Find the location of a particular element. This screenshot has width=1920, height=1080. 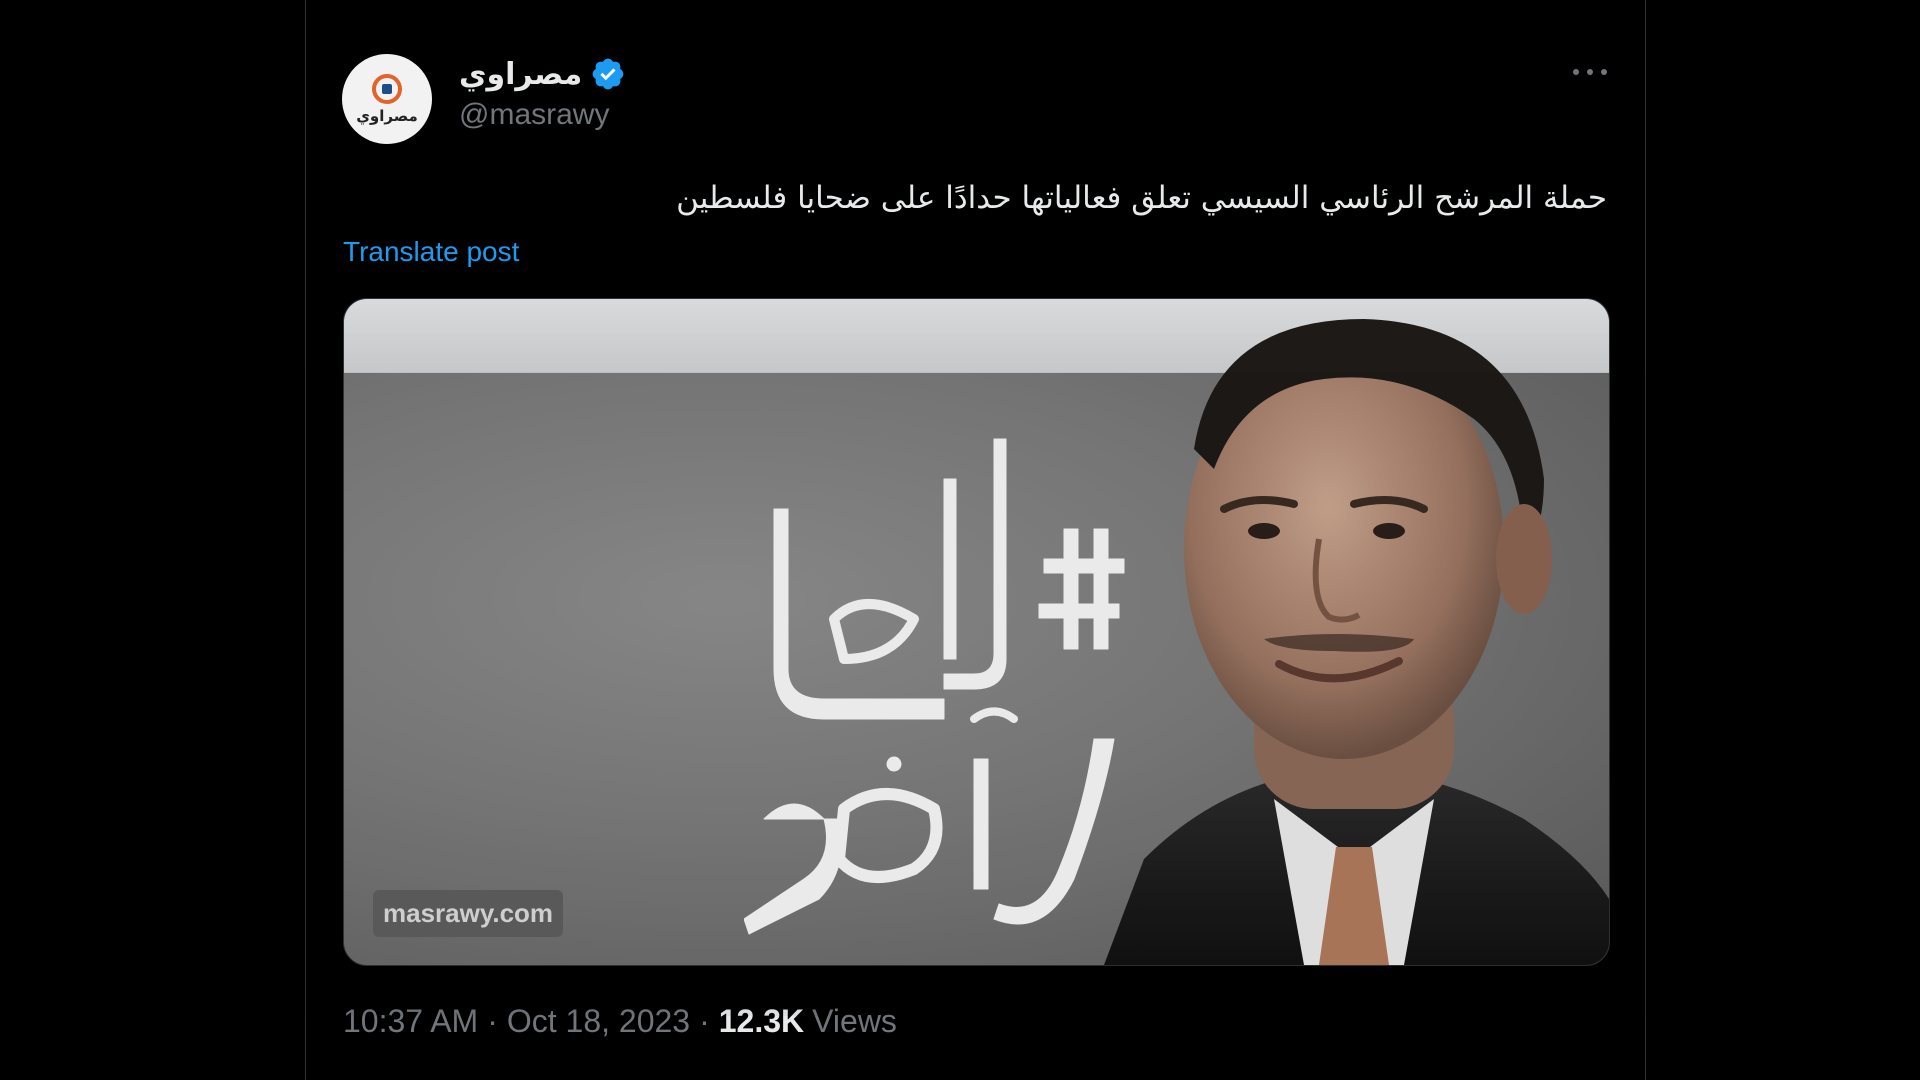

translate-post-link: Translate post is located at coordinates (431, 252).